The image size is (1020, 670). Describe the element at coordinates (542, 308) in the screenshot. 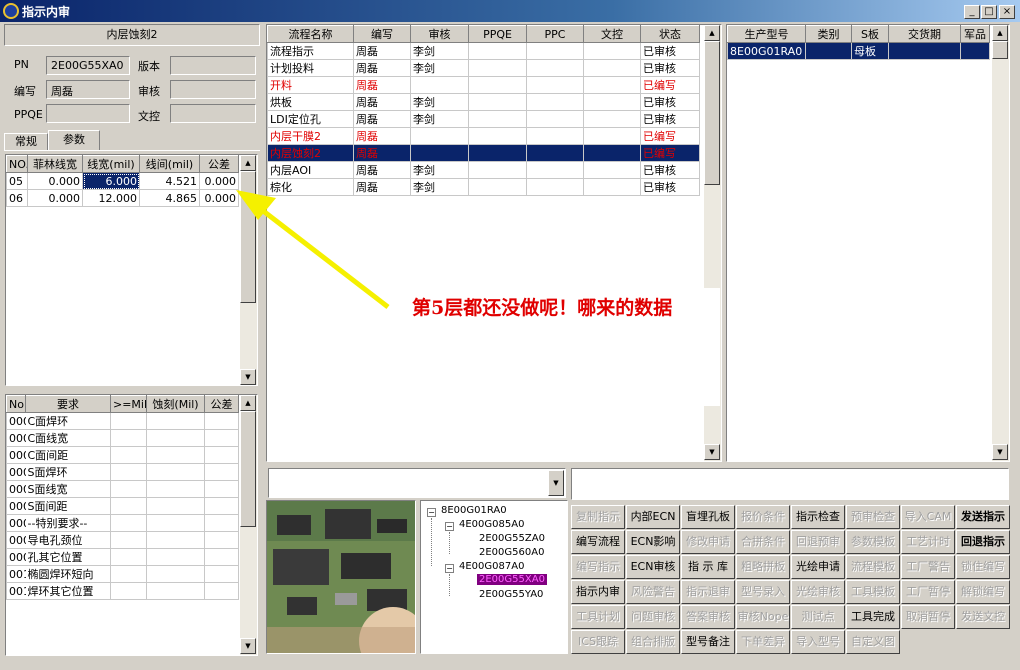

I see `annotation-text: 第5层都还没做呢！哪来的数据` at that location.